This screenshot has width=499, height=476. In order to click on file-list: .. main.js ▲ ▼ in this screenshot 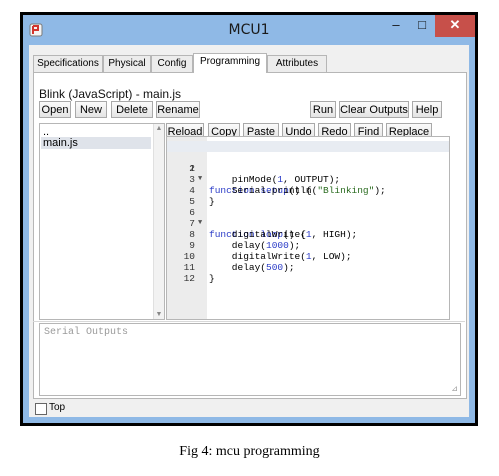, I will do `click(102, 221)`.